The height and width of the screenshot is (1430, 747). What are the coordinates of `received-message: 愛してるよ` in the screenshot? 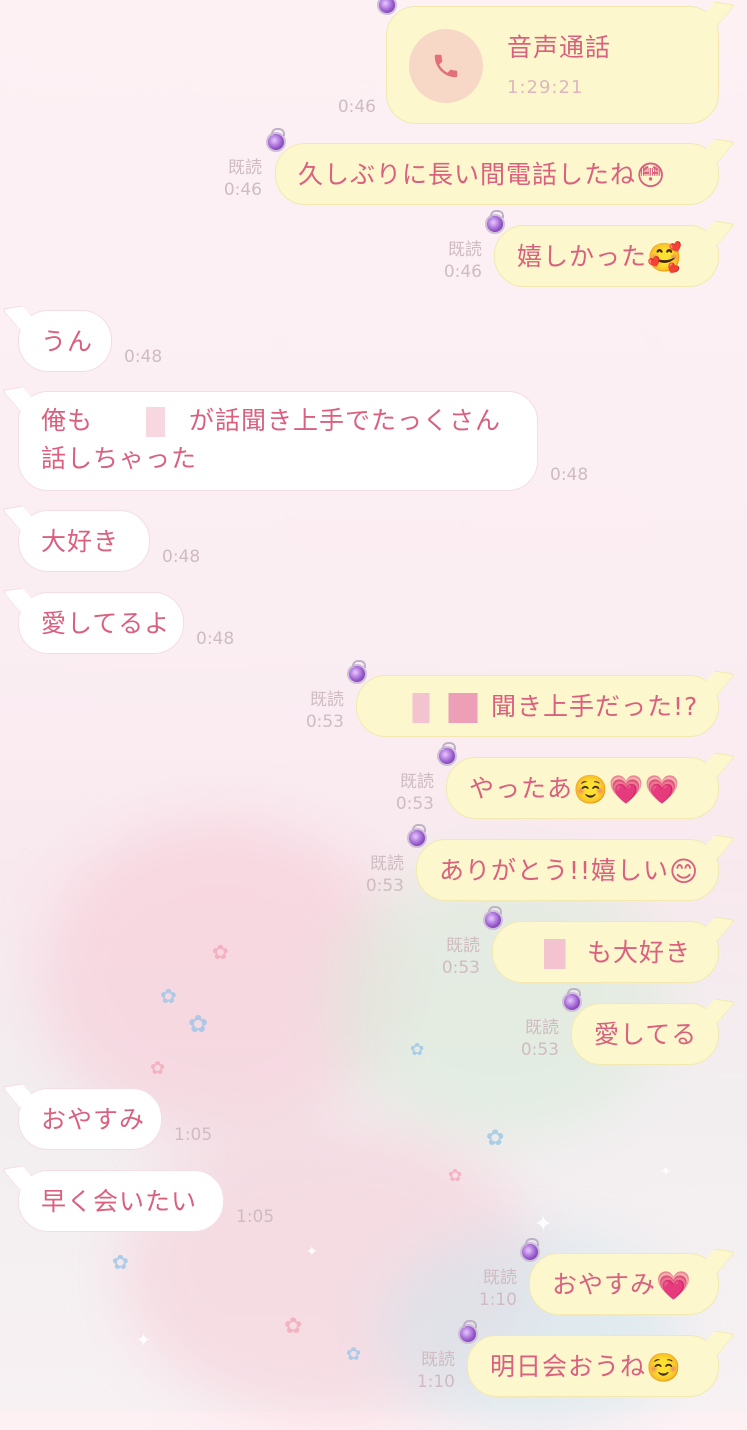 It's located at (101, 623).